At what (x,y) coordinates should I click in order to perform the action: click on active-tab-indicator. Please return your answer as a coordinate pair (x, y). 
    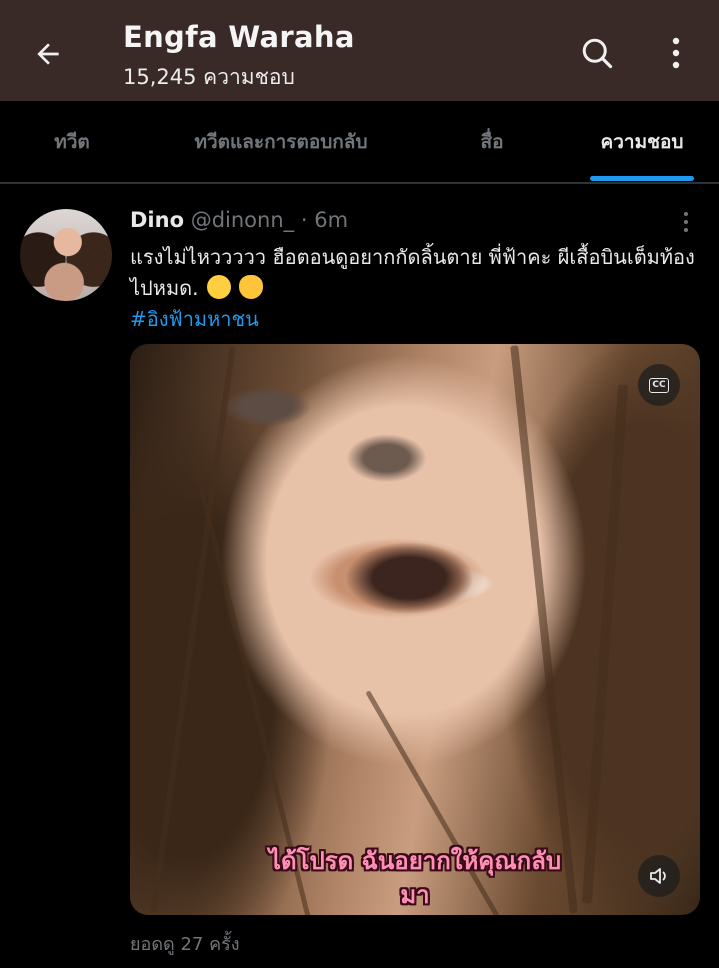
    Looking at the image, I should click on (642, 178).